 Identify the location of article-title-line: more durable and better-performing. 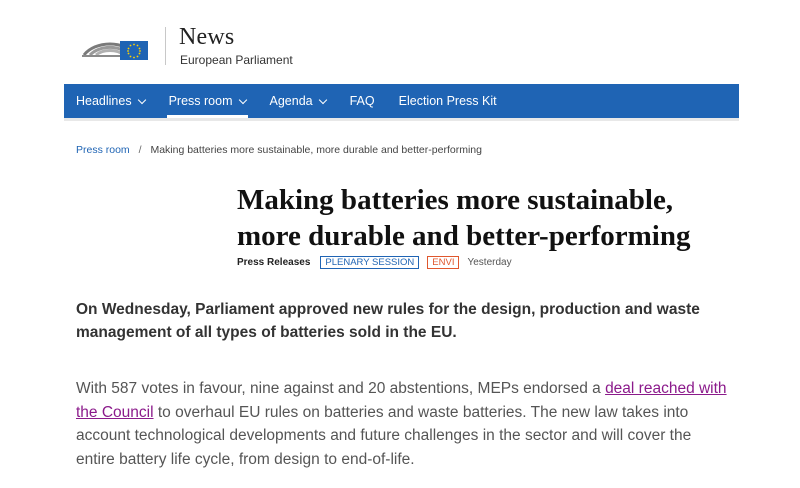
(464, 236).